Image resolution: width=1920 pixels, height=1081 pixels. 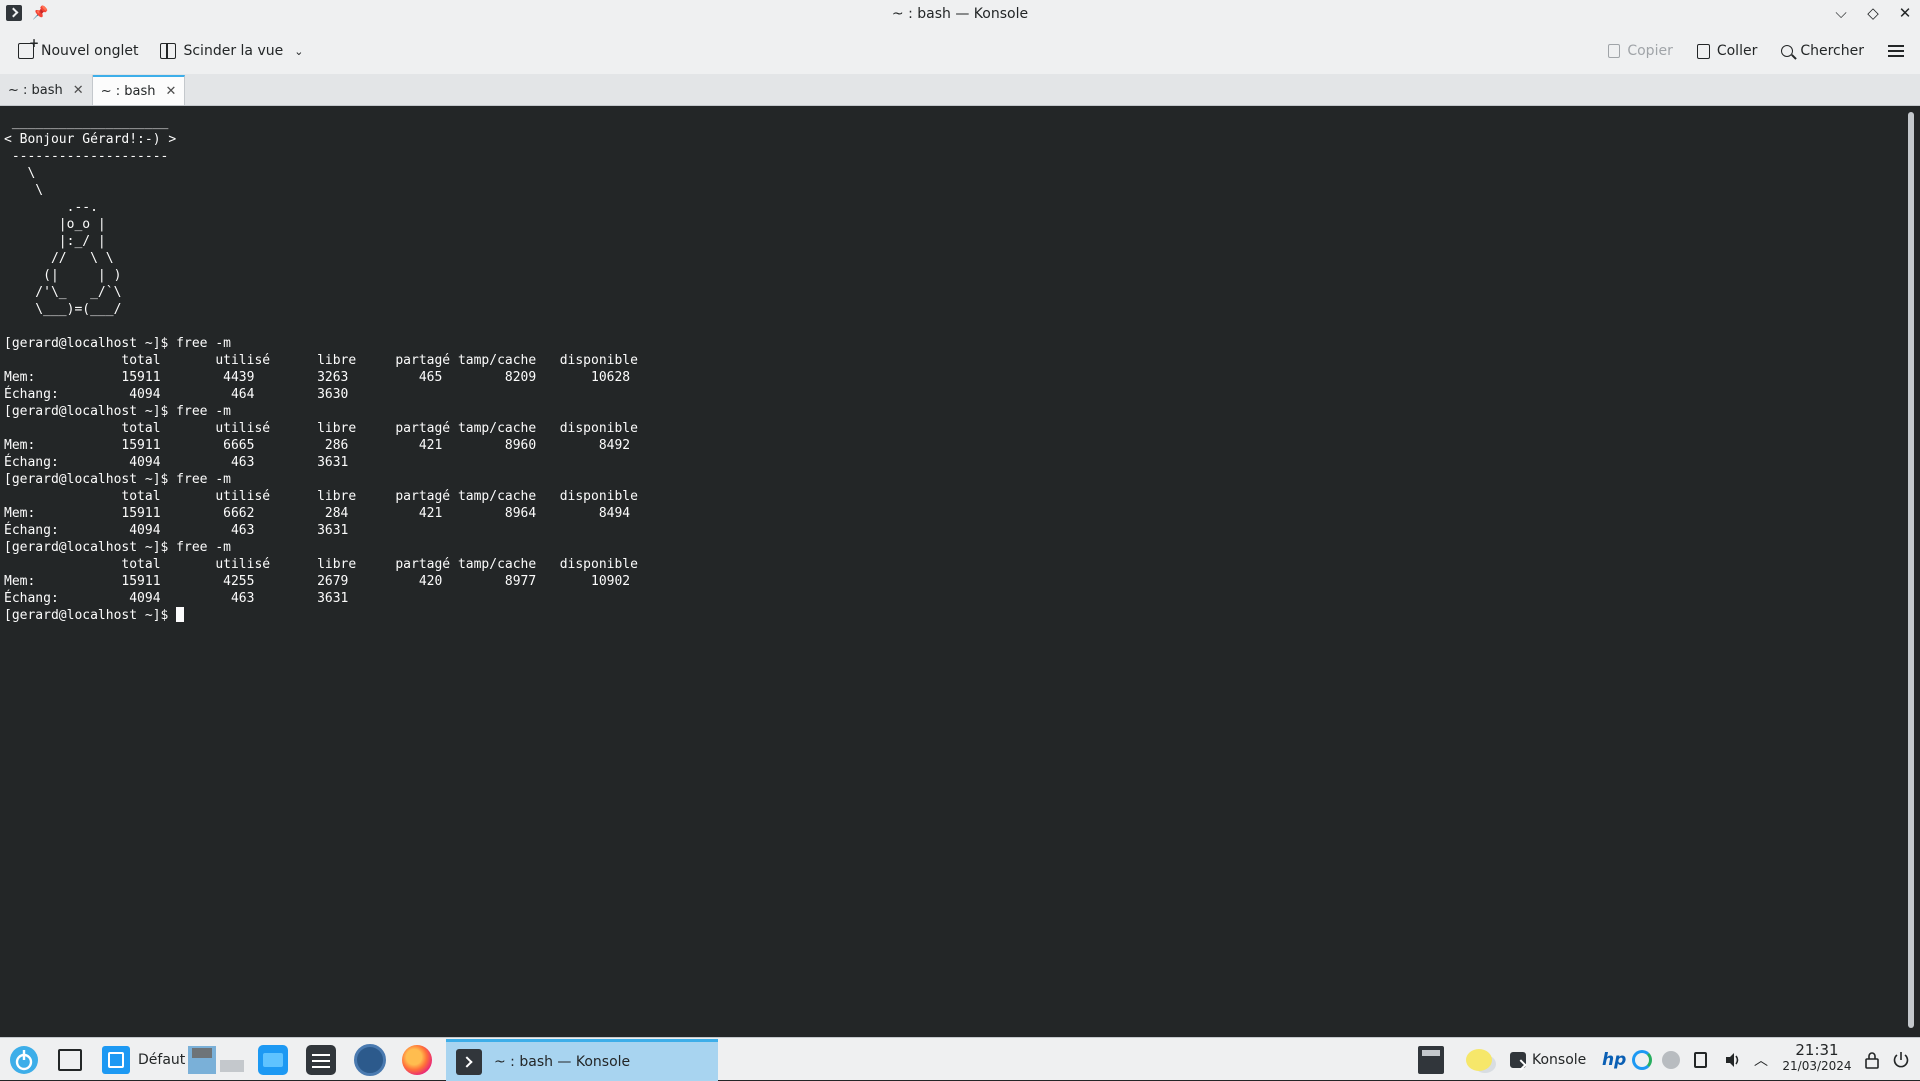 What do you see at coordinates (86, 122) in the screenshot?
I see `terminal-line: ____________________` at bounding box center [86, 122].